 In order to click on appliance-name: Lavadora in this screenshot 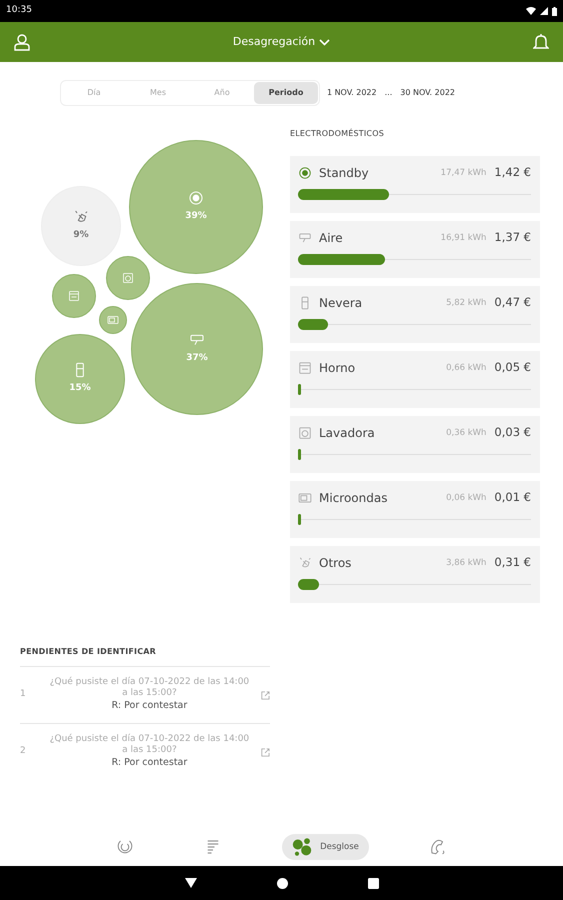, I will do `click(347, 433)`.